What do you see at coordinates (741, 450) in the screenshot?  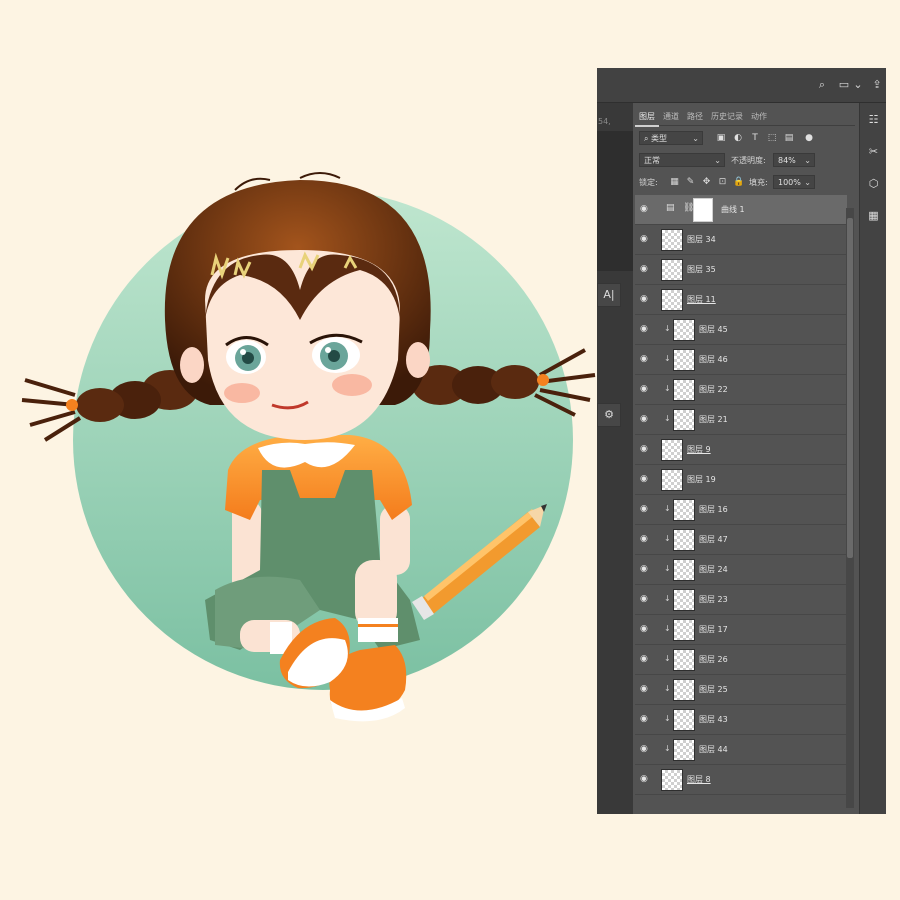 I see `layer-row: ◉ 图层 9` at bounding box center [741, 450].